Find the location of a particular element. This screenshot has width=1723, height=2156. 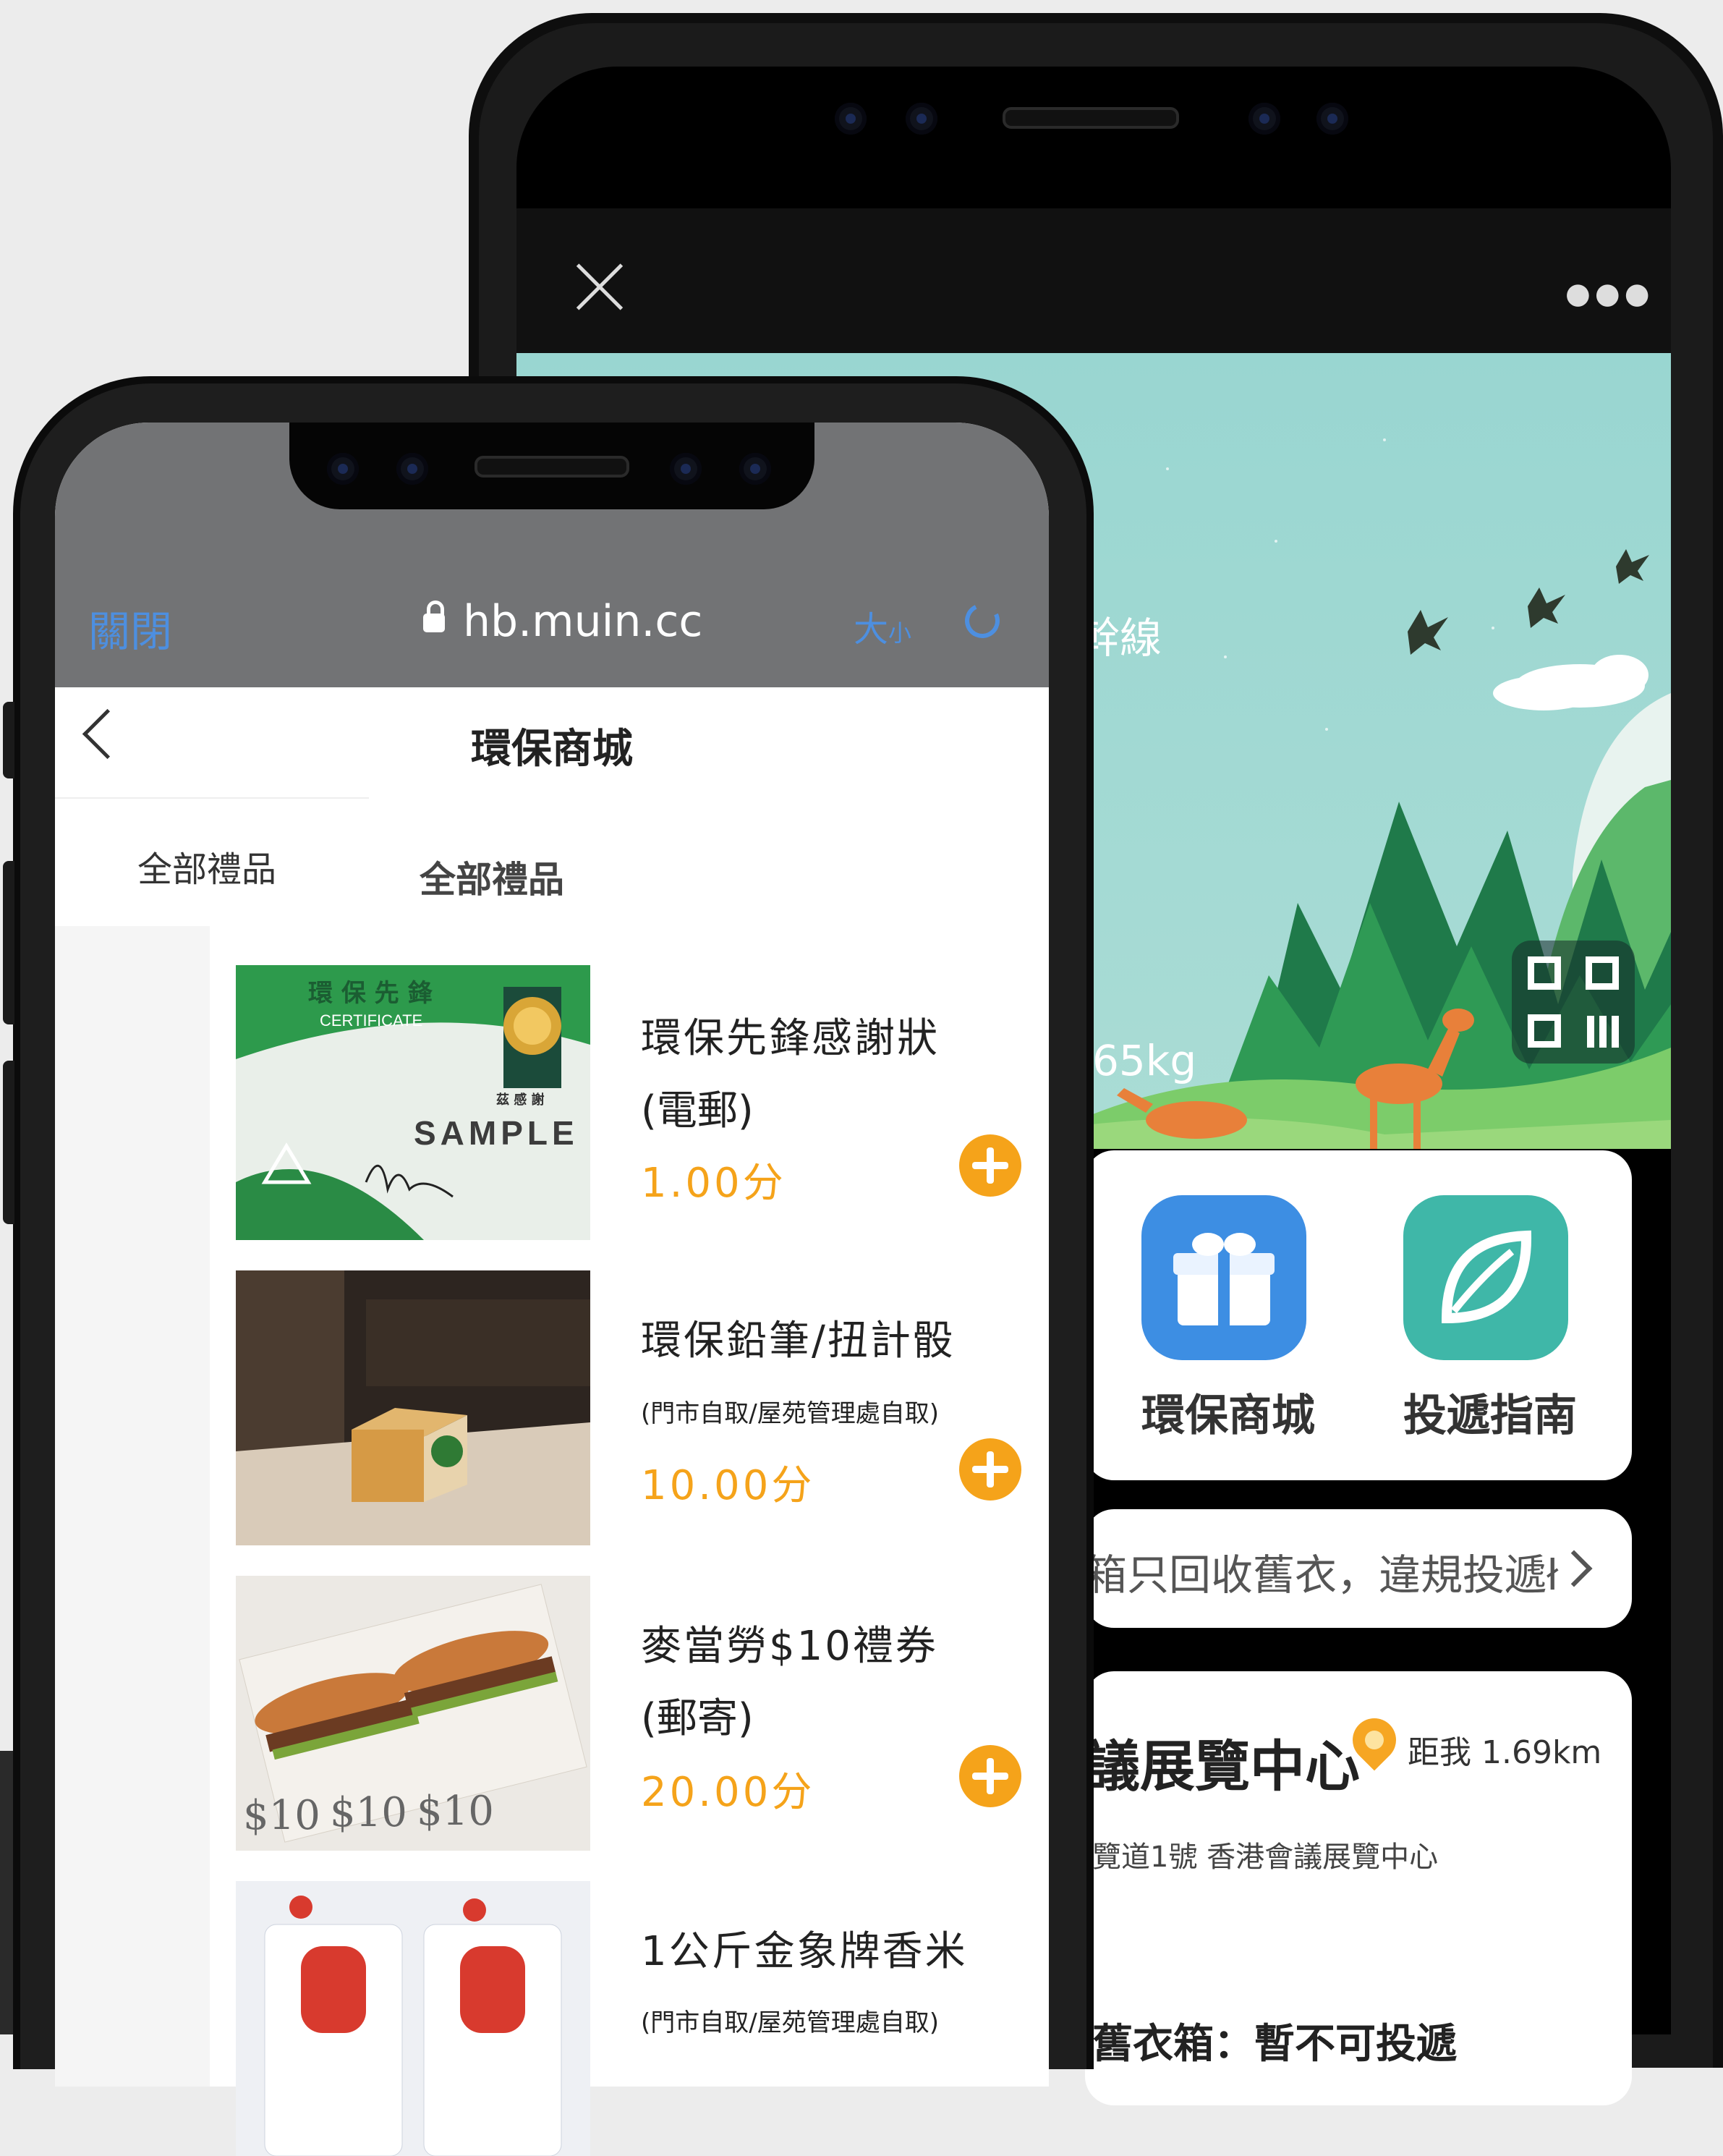

shortcut-label-guide: 投遞指南 is located at coordinates (1490, 1411).